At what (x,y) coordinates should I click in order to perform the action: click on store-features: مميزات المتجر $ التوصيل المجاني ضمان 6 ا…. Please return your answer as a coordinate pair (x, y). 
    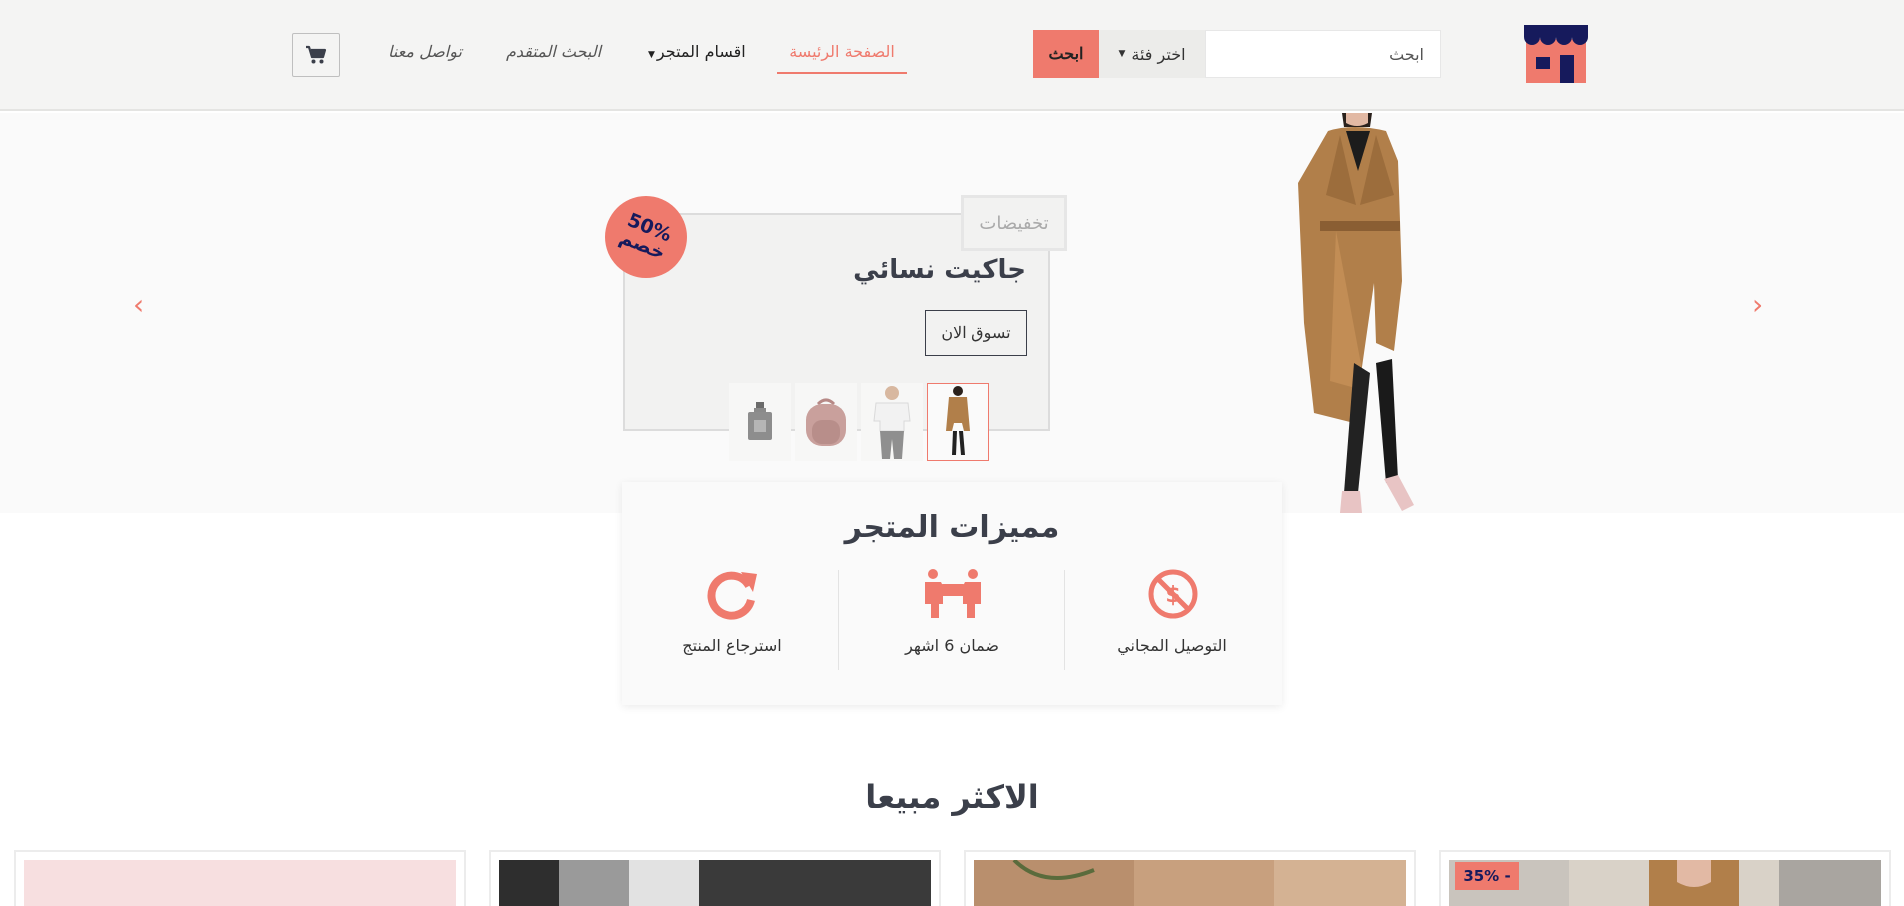
    Looking at the image, I should click on (952, 593).